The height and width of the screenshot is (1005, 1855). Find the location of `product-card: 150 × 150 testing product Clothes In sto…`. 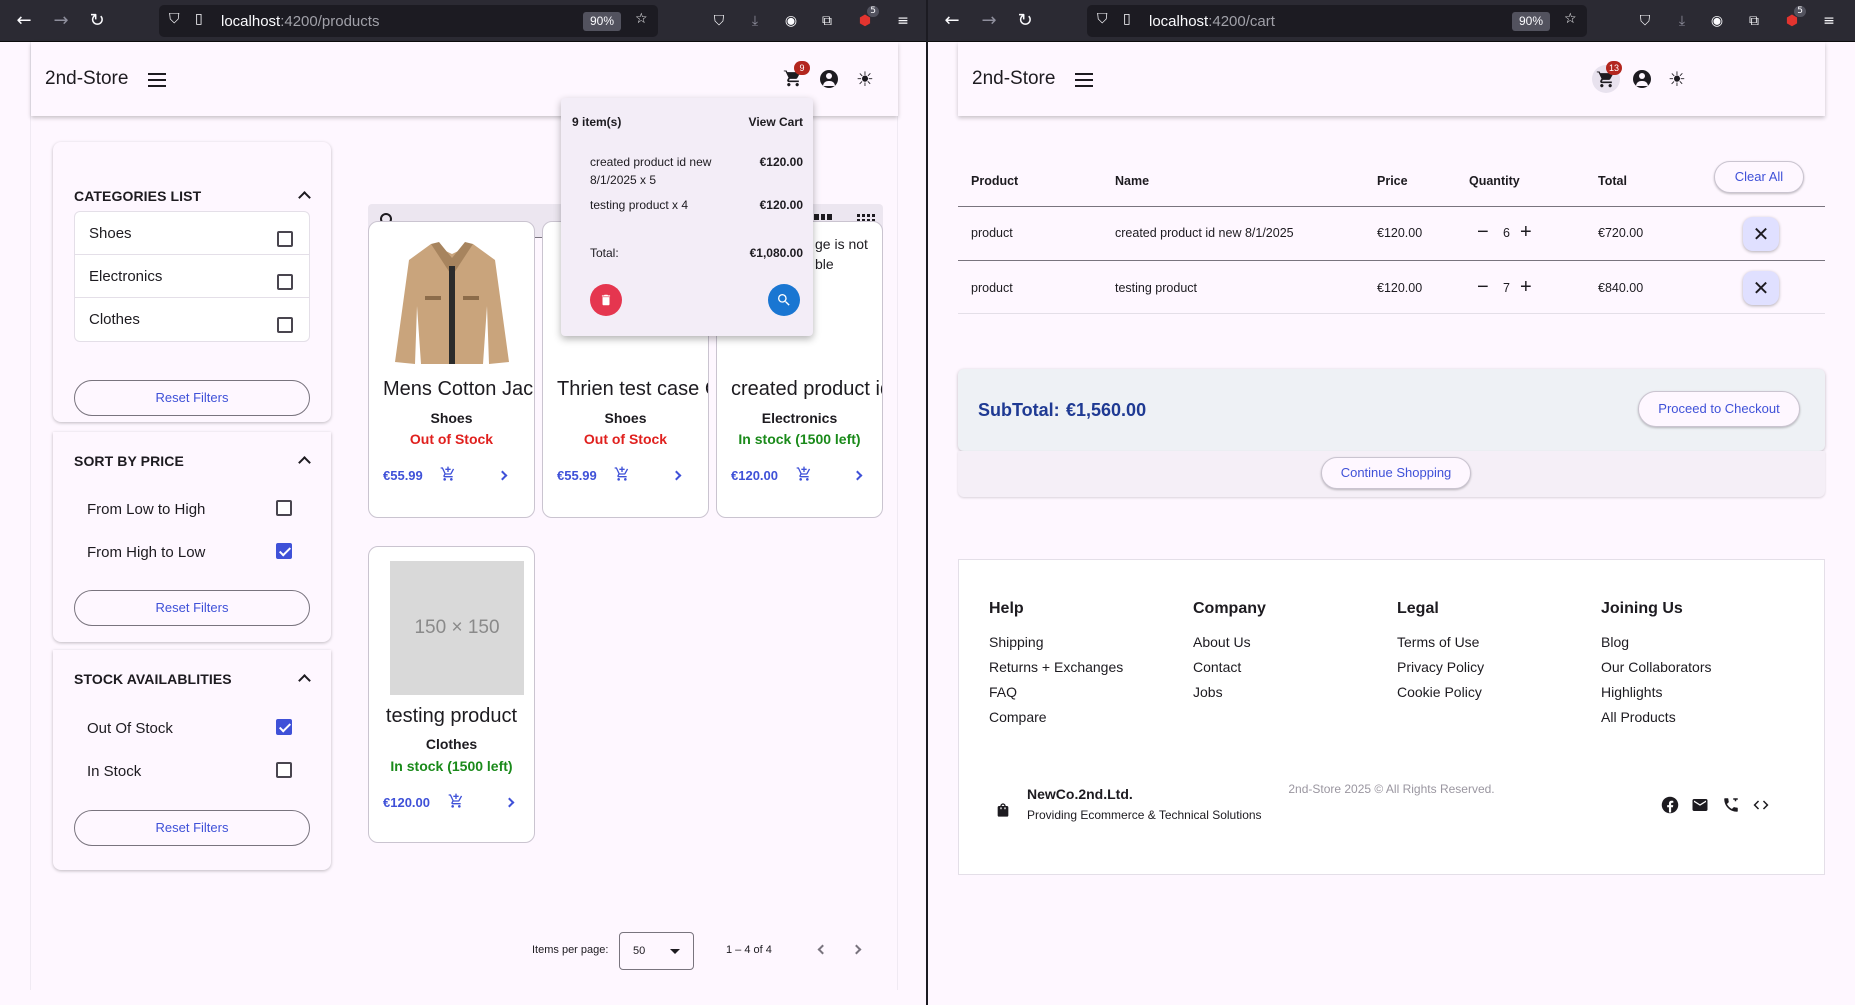

product-card: 150 × 150 testing product Clothes In sto… is located at coordinates (451, 694).